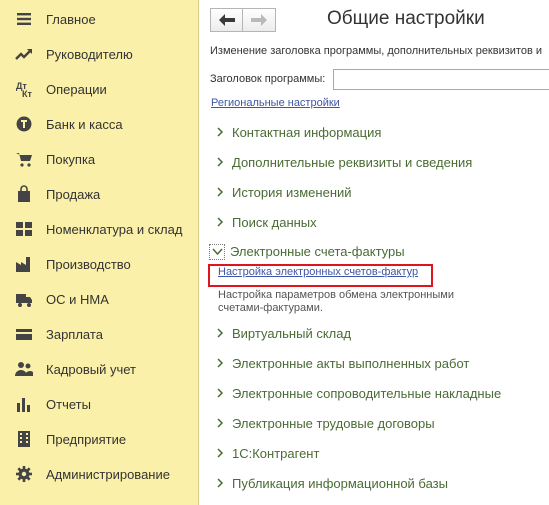 This screenshot has width=549, height=505. Describe the element at coordinates (292, 192) in the screenshot. I see `section-label: История изменений` at that location.